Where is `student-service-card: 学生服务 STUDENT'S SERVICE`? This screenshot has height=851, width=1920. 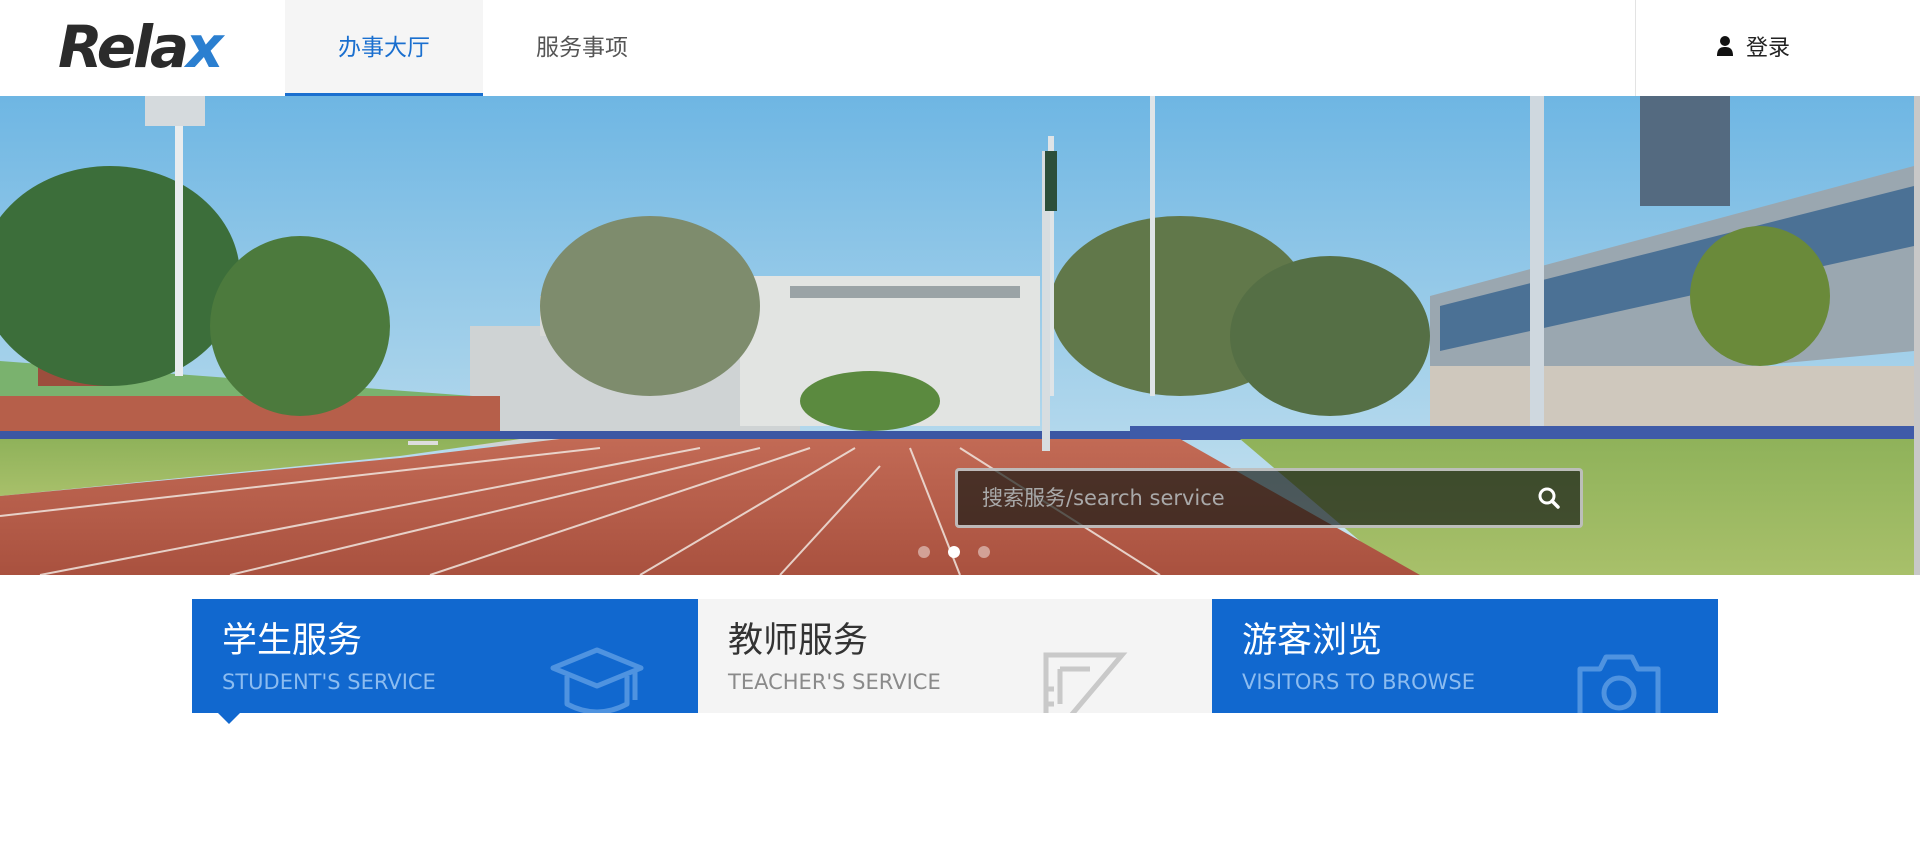
student-service-card: 学生服务 STUDENT'S SERVICE is located at coordinates (445, 656).